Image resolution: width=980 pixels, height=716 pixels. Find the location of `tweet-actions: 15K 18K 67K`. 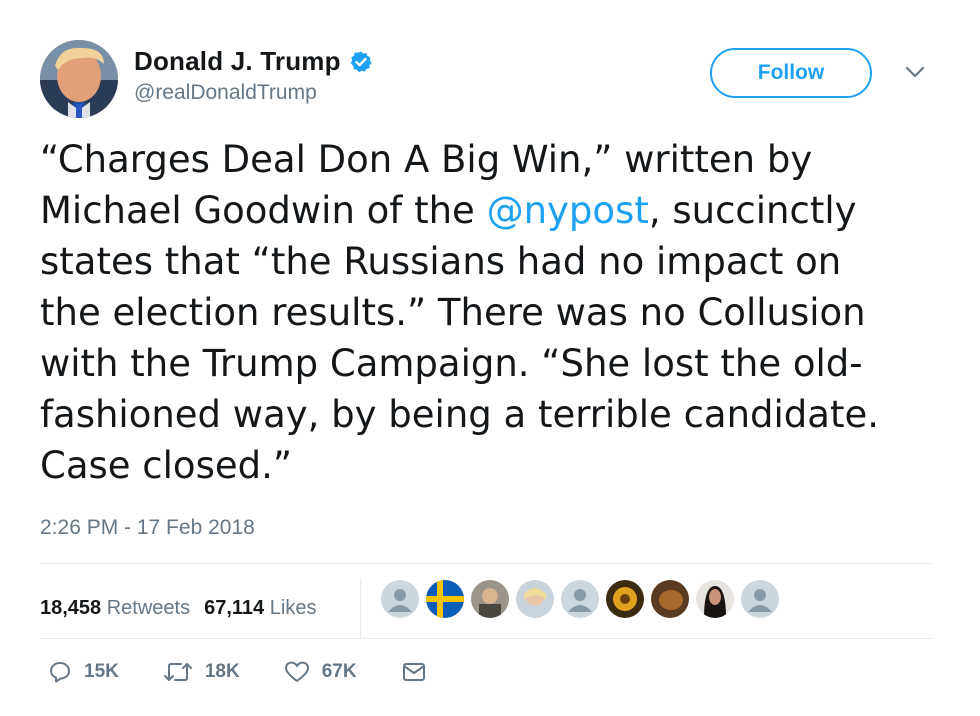

tweet-actions: 15K 18K 67K is located at coordinates (265, 672).